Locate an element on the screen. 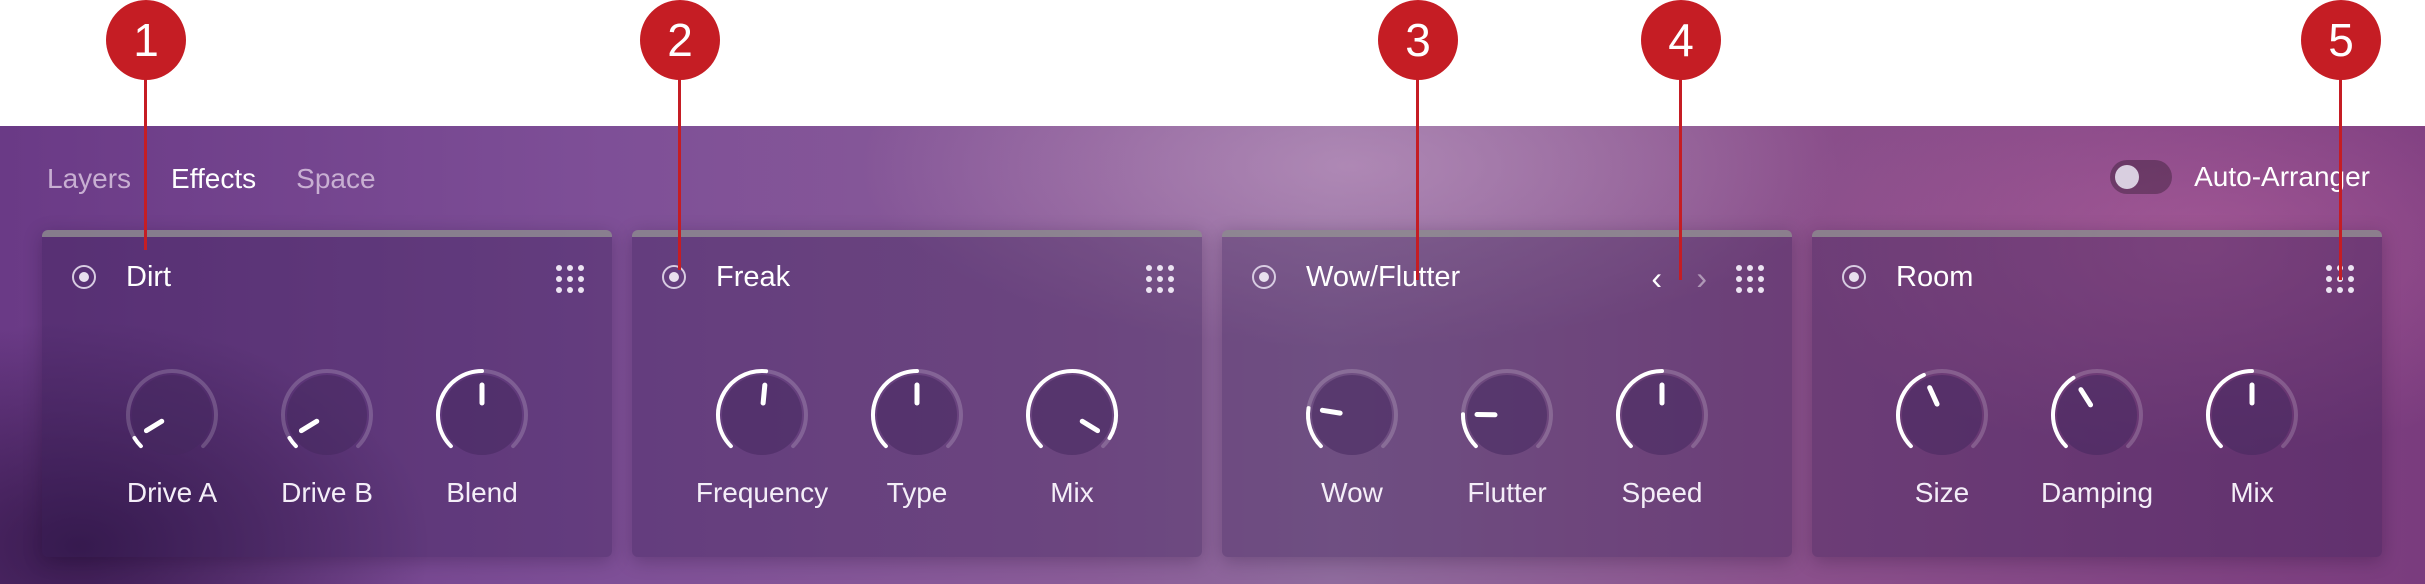  knob-type is located at coordinates (917, 415).